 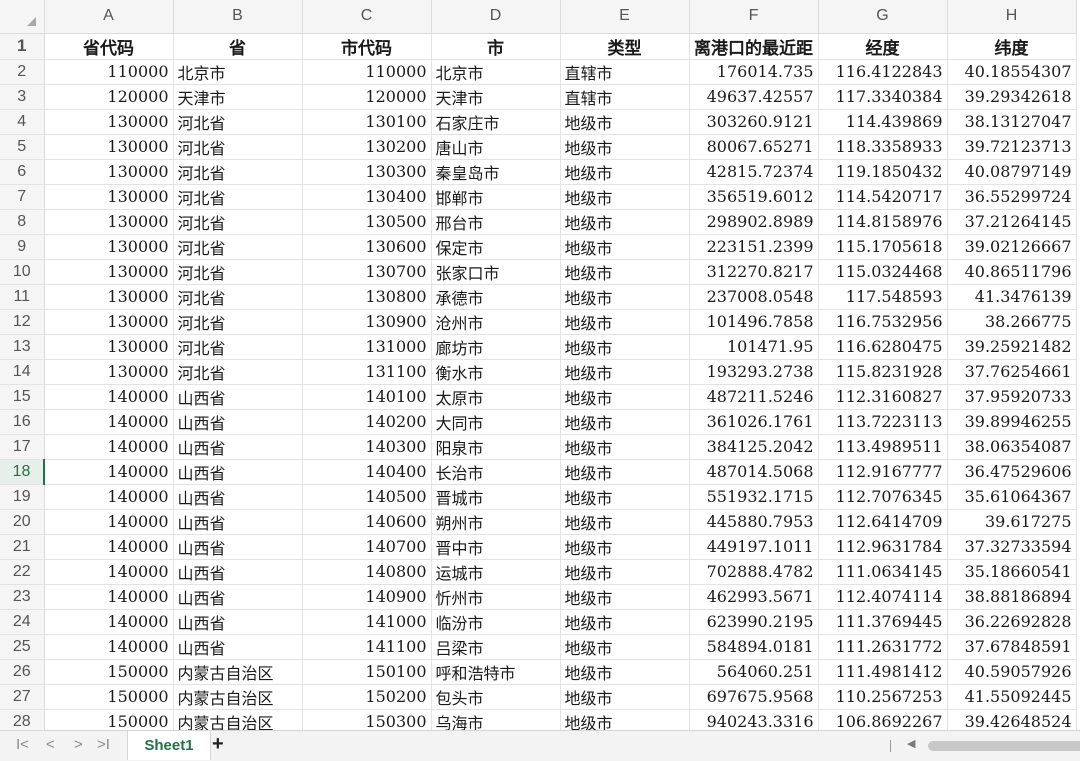 What do you see at coordinates (22, 672) in the screenshot?
I see `row-header: 26` at bounding box center [22, 672].